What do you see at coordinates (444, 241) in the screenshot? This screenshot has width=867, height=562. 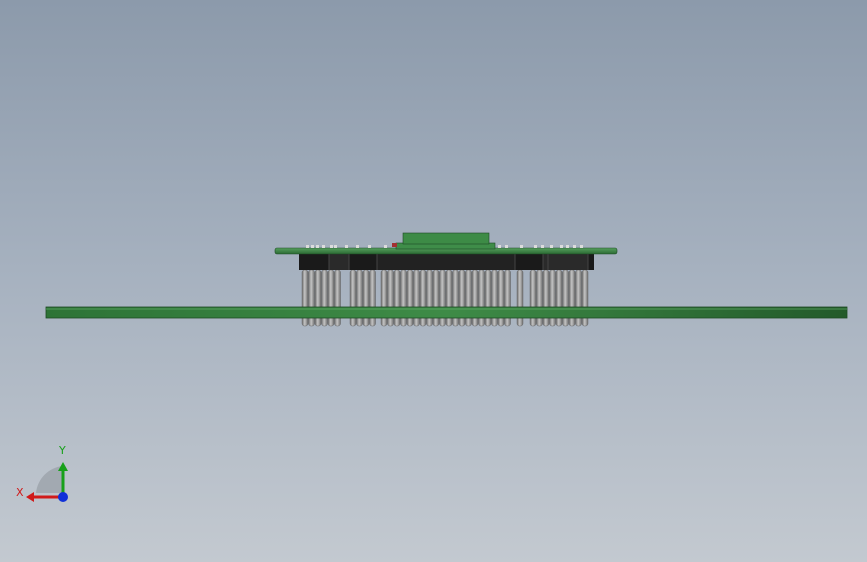 I see `center-module` at bounding box center [444, 241].